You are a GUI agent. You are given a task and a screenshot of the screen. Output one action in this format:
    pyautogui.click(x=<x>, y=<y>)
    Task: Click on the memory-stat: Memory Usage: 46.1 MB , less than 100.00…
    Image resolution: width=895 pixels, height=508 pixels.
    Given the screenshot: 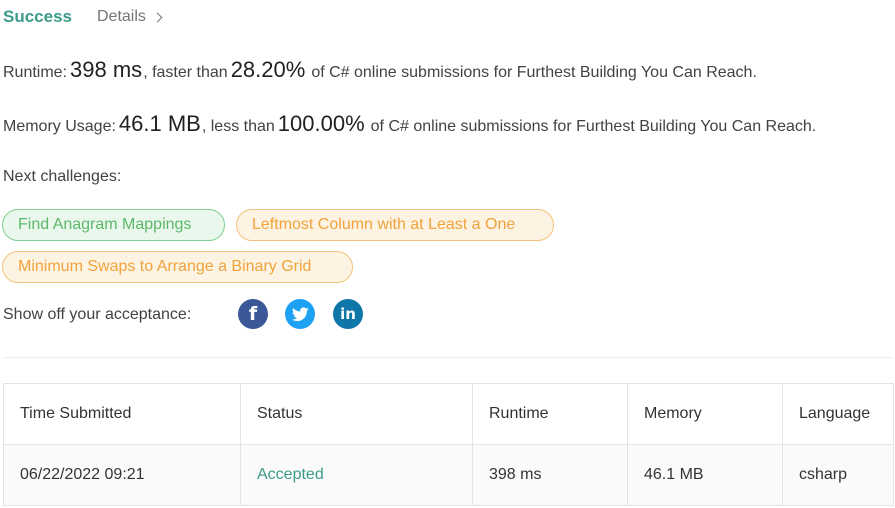 What is the action you would take?
    pyautogui.click(x=409, y=124)
    